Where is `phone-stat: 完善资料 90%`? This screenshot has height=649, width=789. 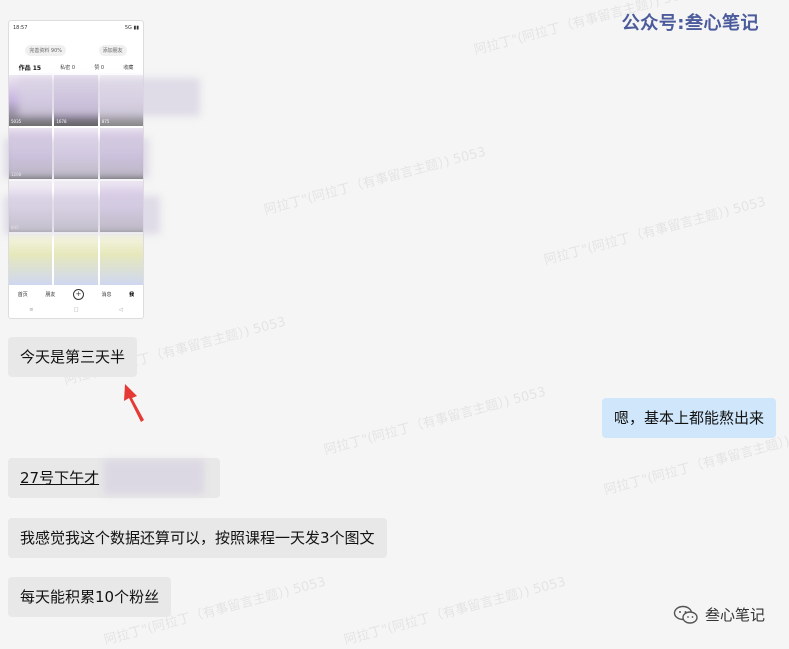 phone-stat: 完善资料 90% is located at coordinates (46, 50).